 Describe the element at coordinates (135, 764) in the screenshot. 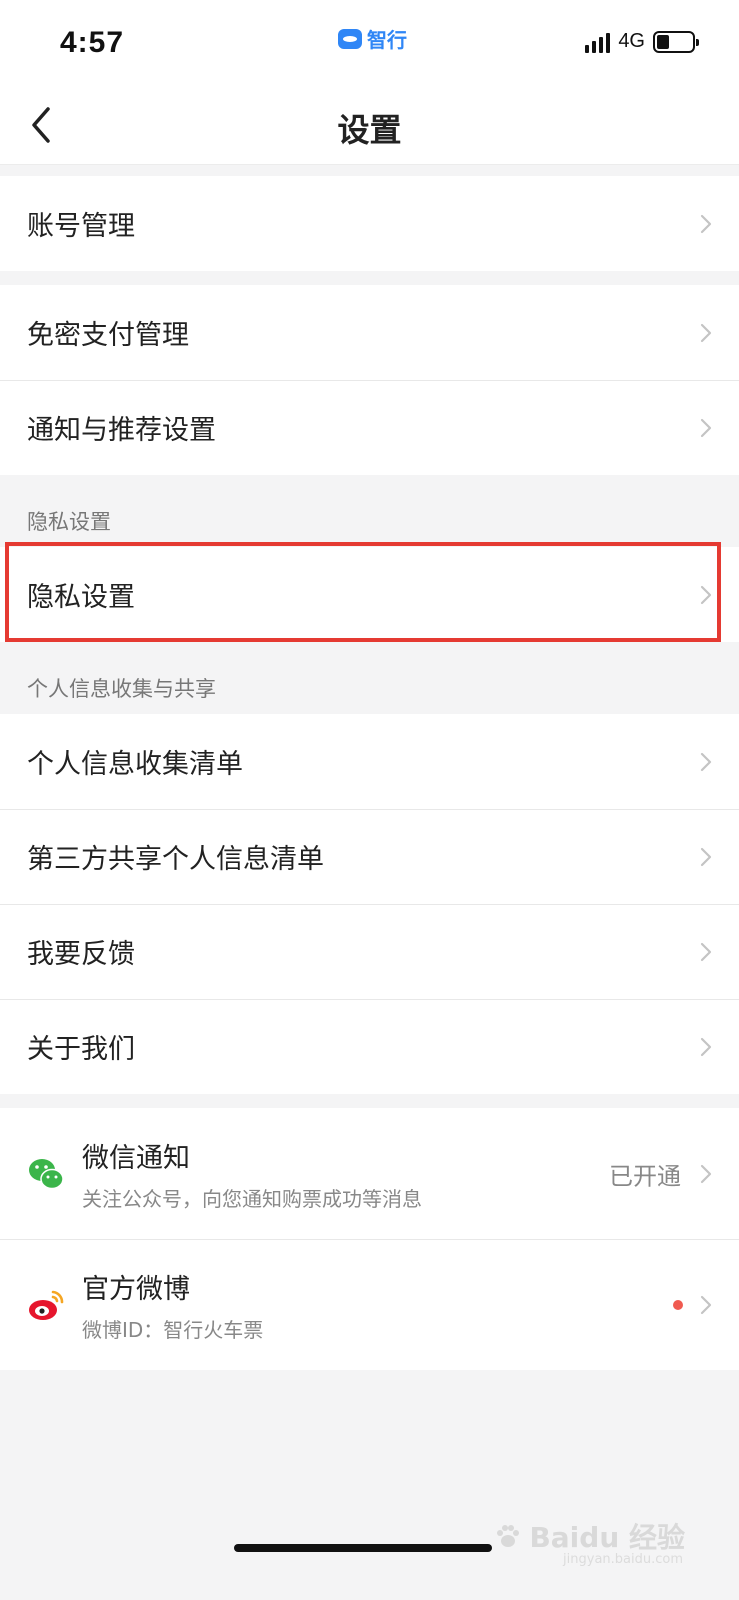

I see `settings-item-label: 个人信息收集清单` at that location.